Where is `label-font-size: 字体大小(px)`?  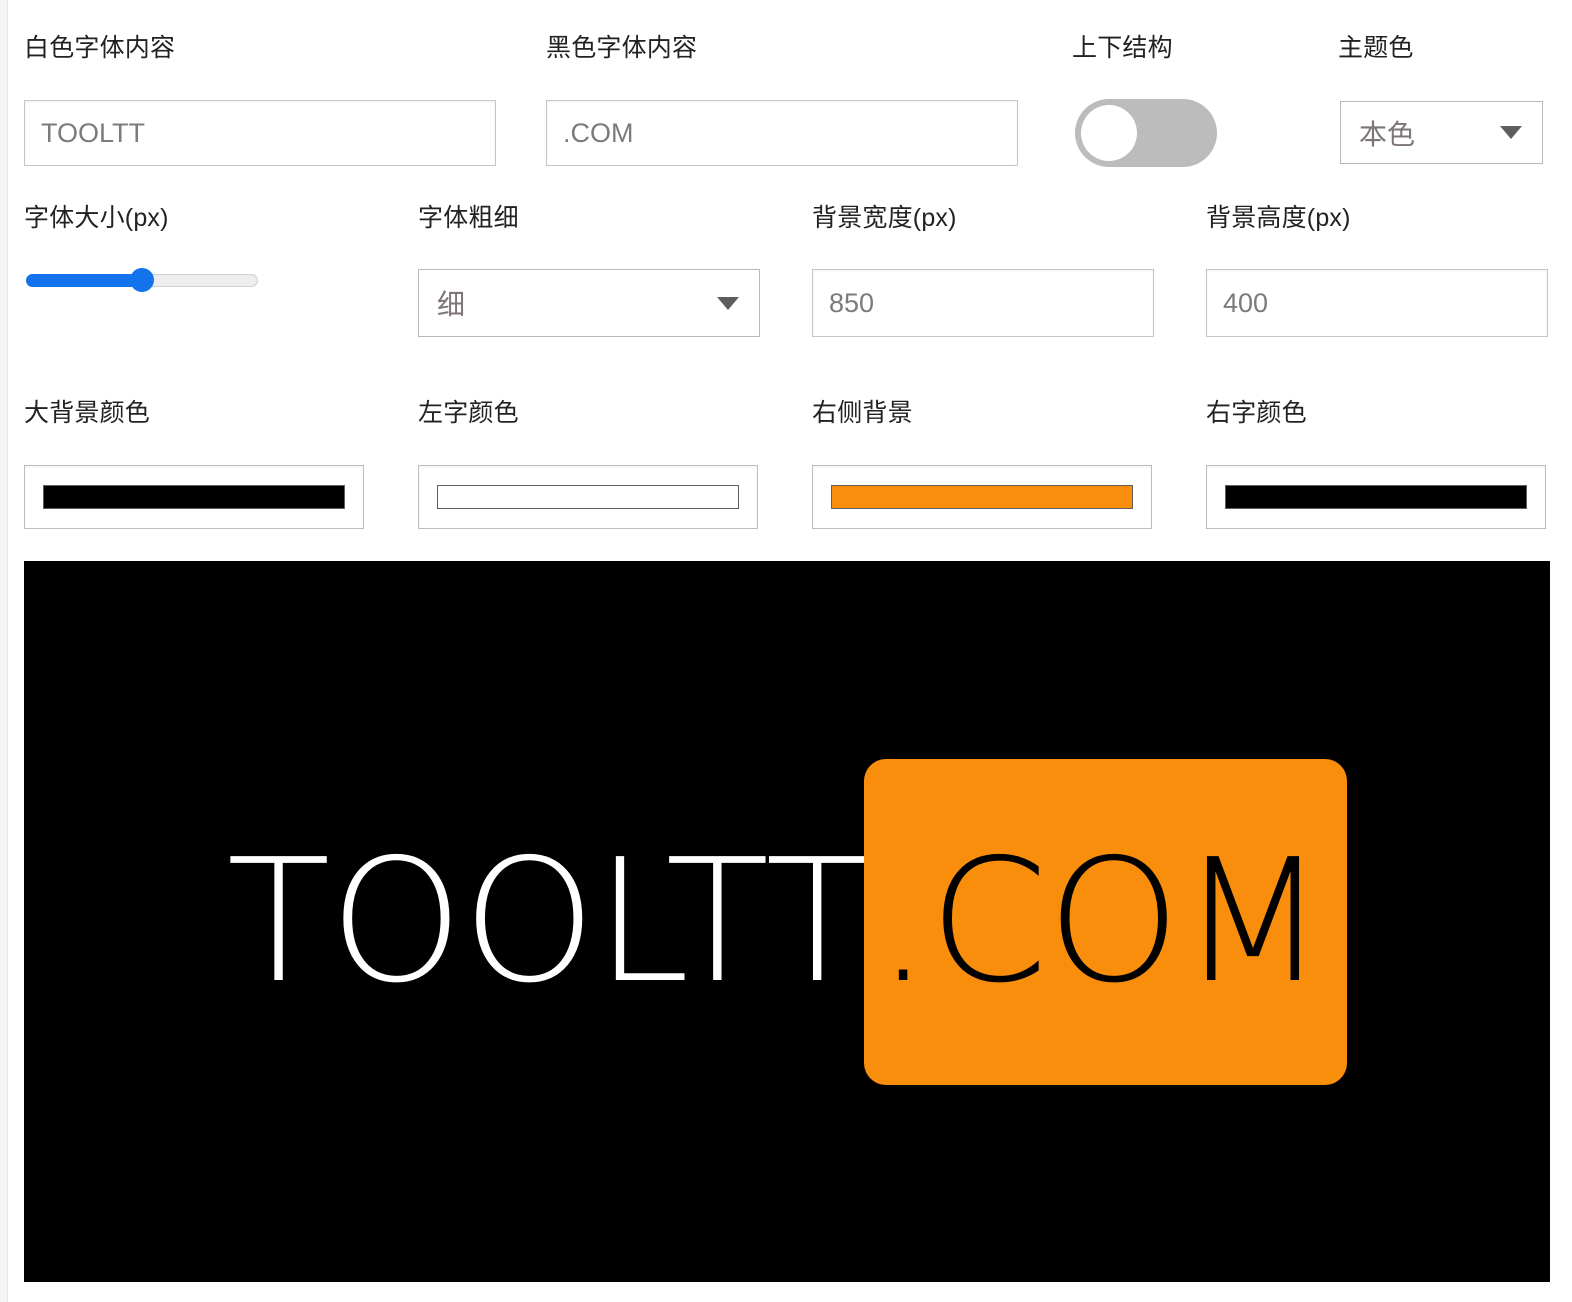
label-font-size: 字体大小(px) is located at coordinates (96, 218).